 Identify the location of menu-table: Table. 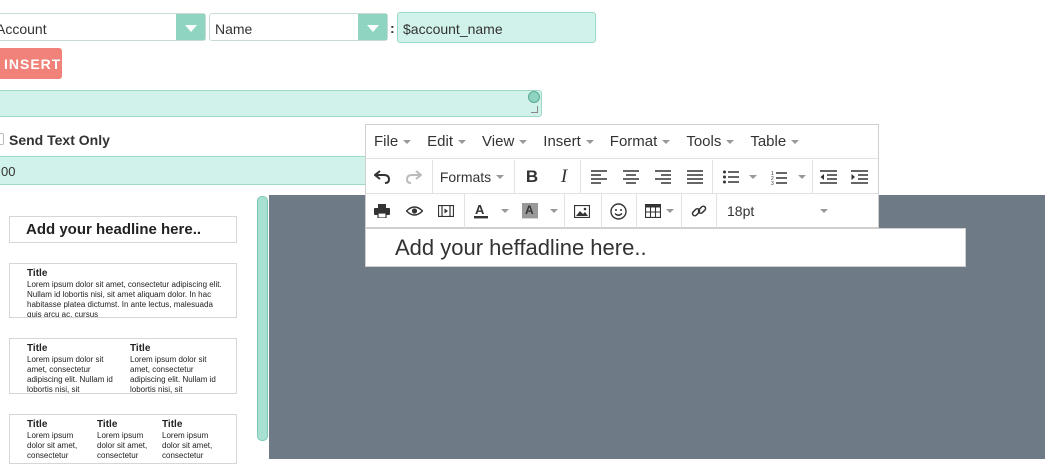
(774, 141).